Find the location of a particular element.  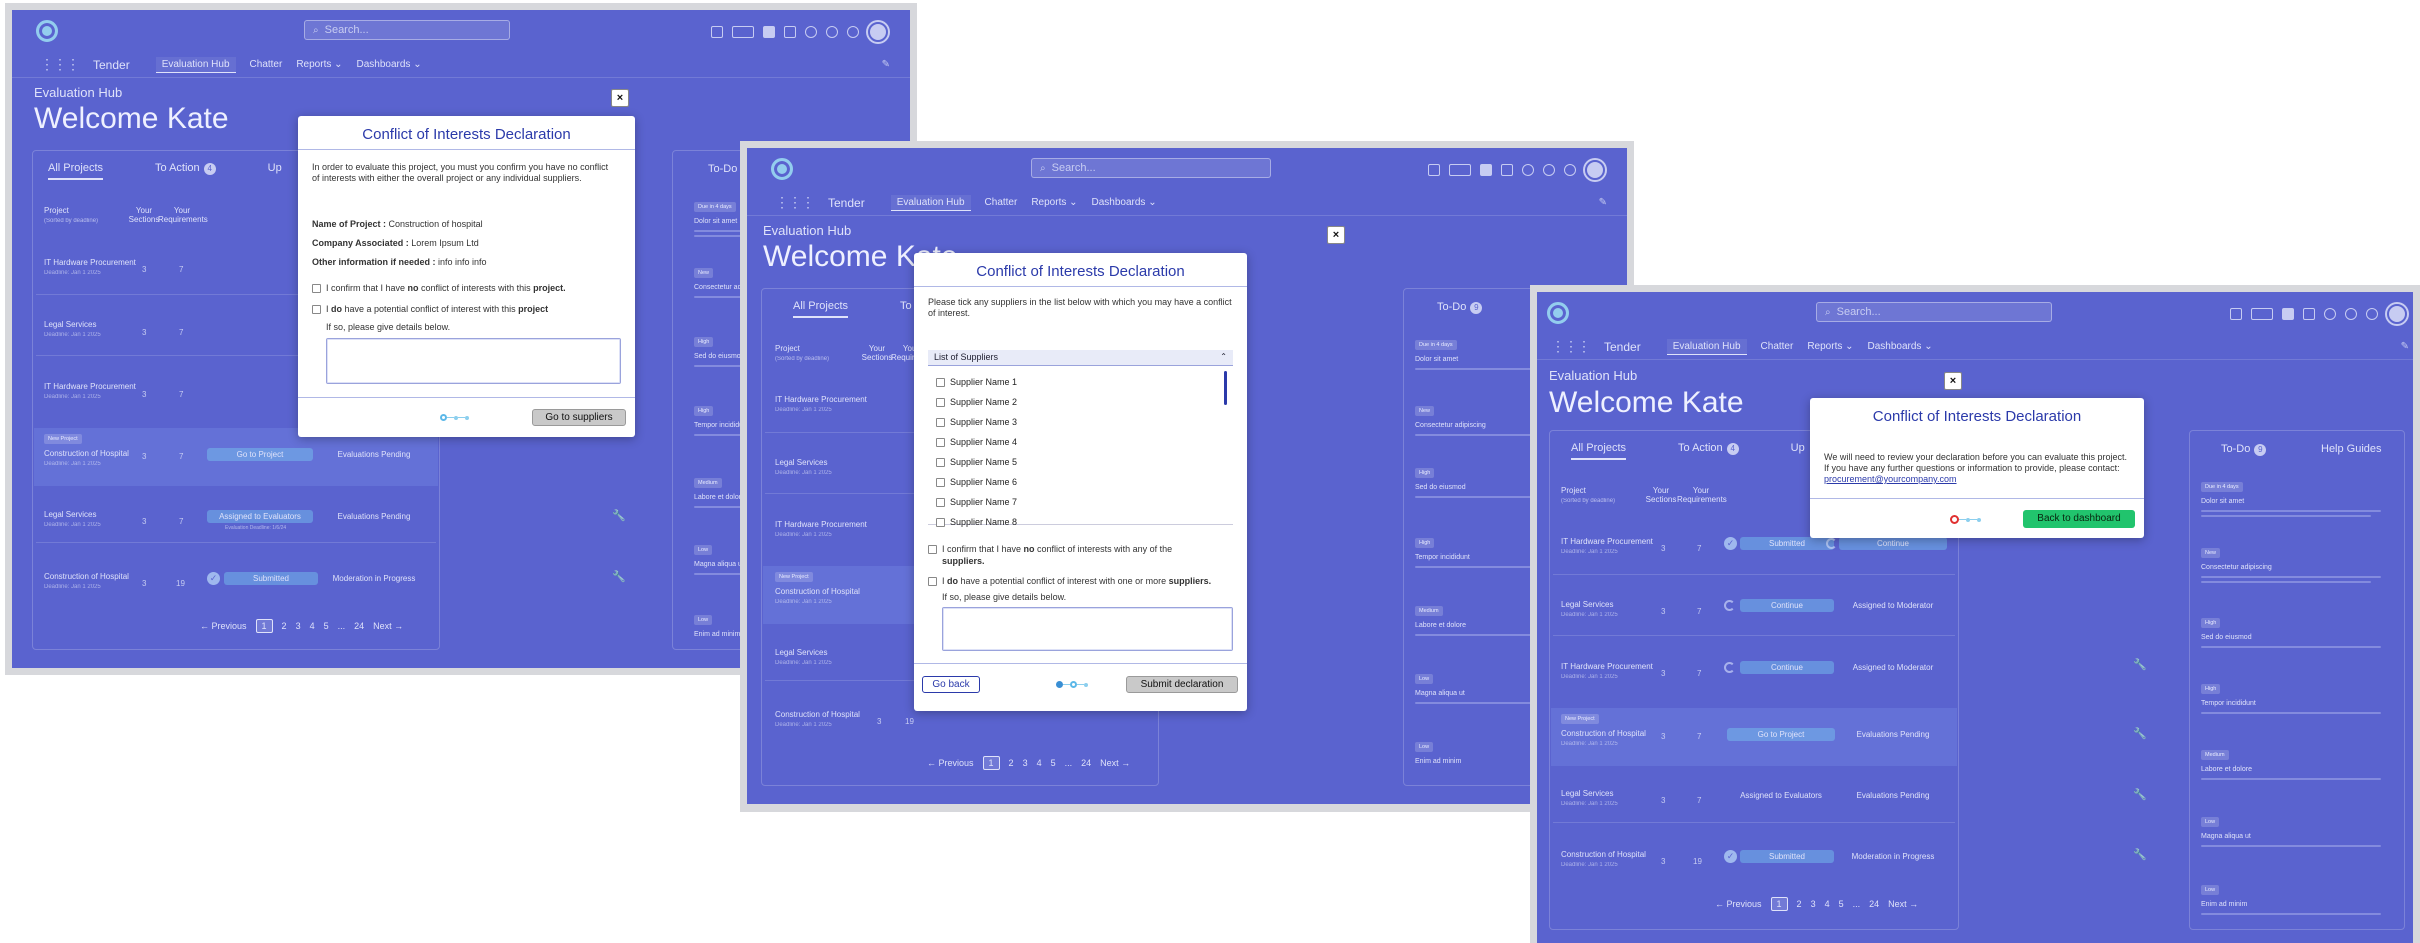

todo-item-title: Tempor incididunt is located at coordinates (1442, 557).